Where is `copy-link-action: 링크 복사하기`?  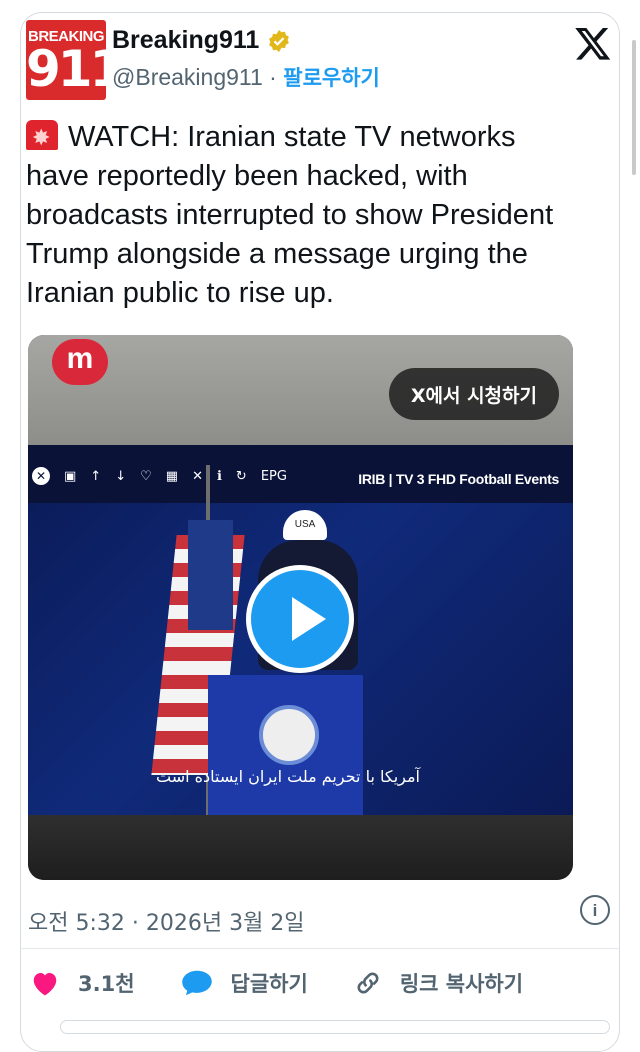 copy-link-action: 링크 복사하기 is located at coordinates (438, 983).